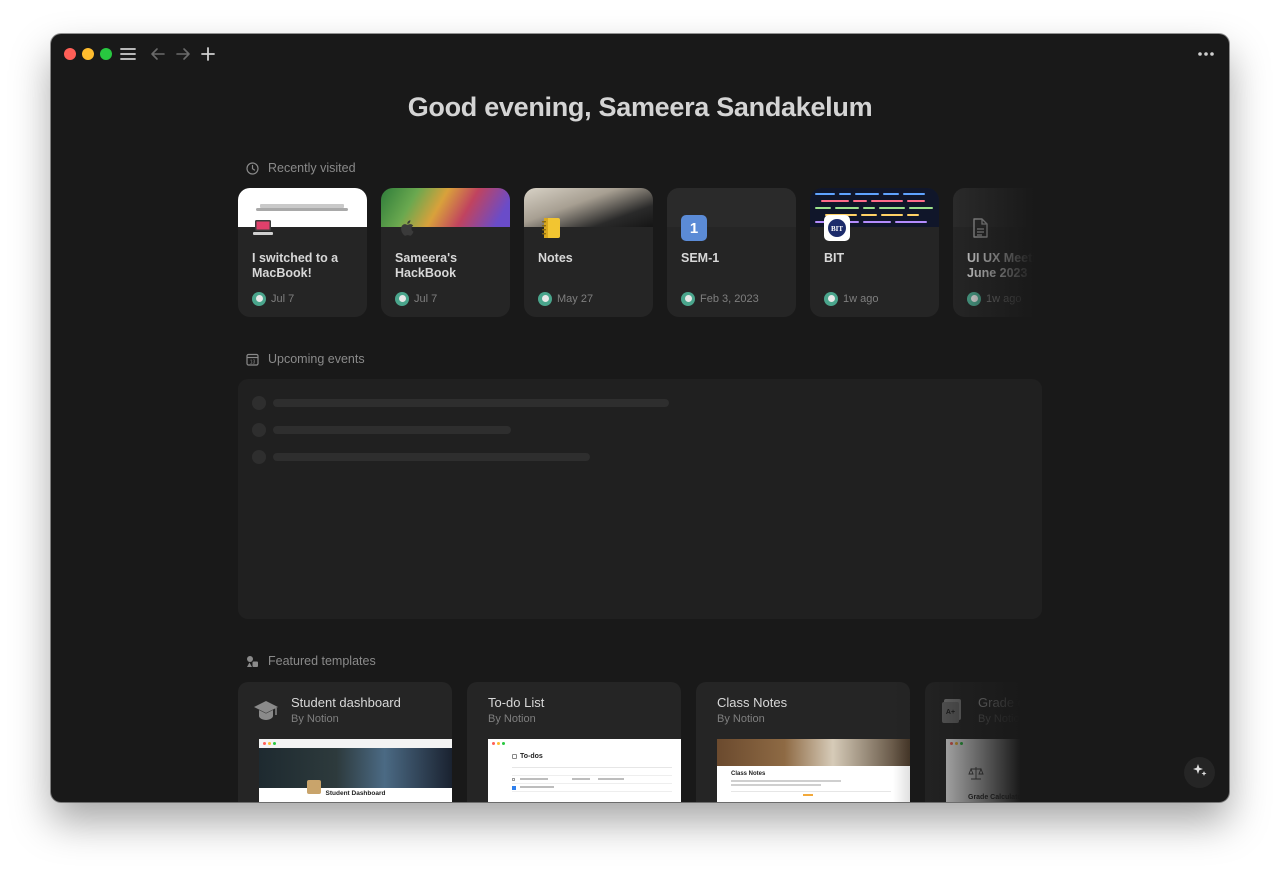  Describe the element at coordinates (312, 168) in the screenshot. I see `recently-visited-label: Recently visited` at that location.